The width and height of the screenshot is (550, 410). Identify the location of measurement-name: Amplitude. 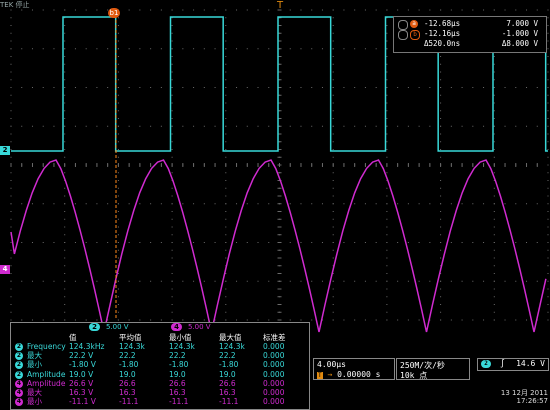
(46, 374).